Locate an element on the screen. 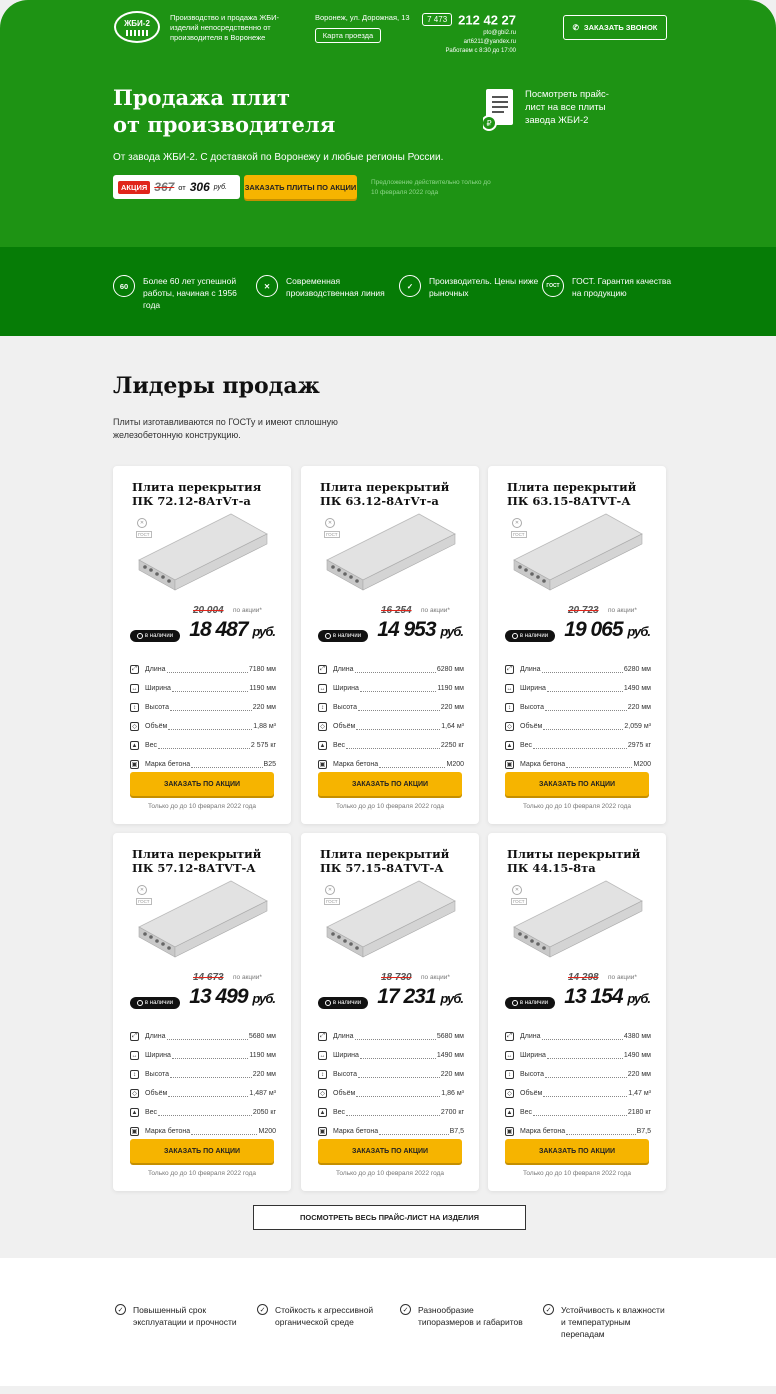 The image size is (776, 1394). product-name: Плита перекрытий ПК 63.15-8АТVТ-А is located at coordinates (582, 494).